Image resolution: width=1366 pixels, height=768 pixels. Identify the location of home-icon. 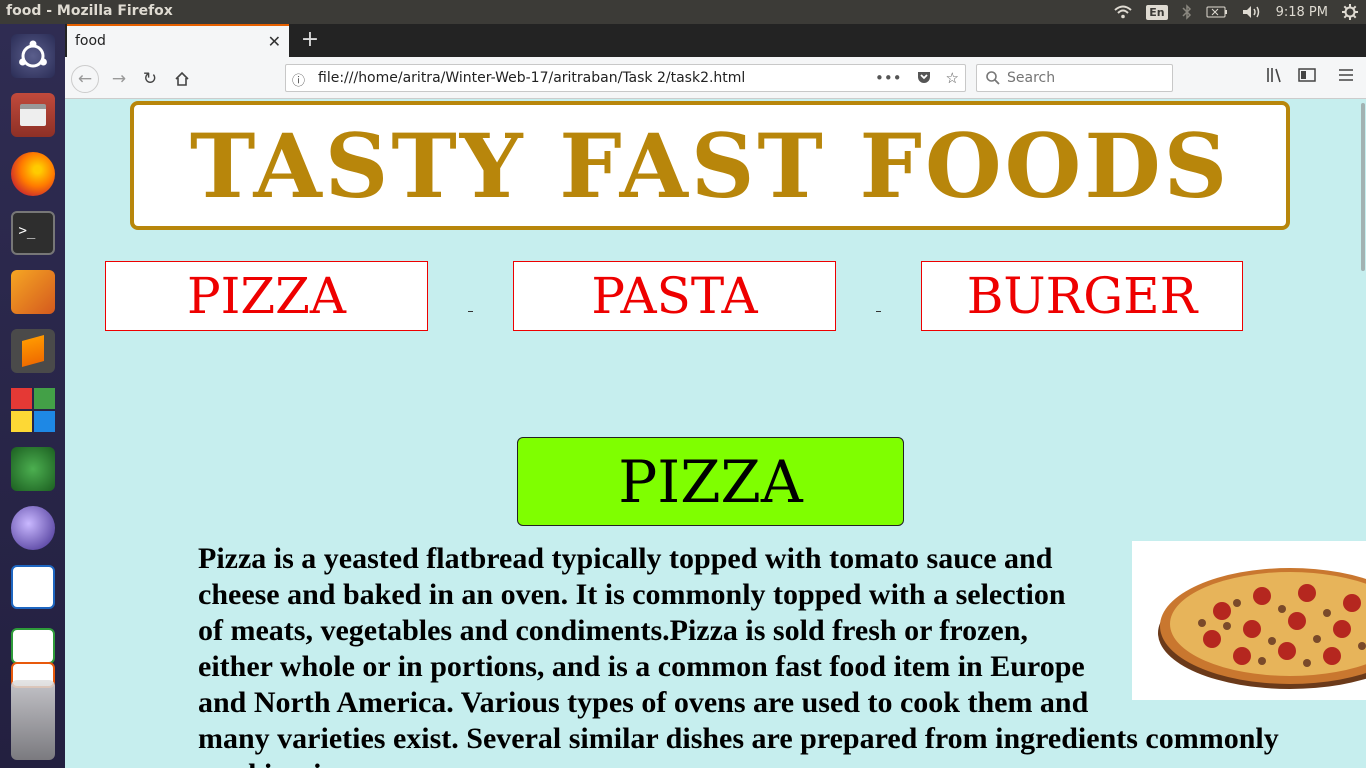
(182, 79).